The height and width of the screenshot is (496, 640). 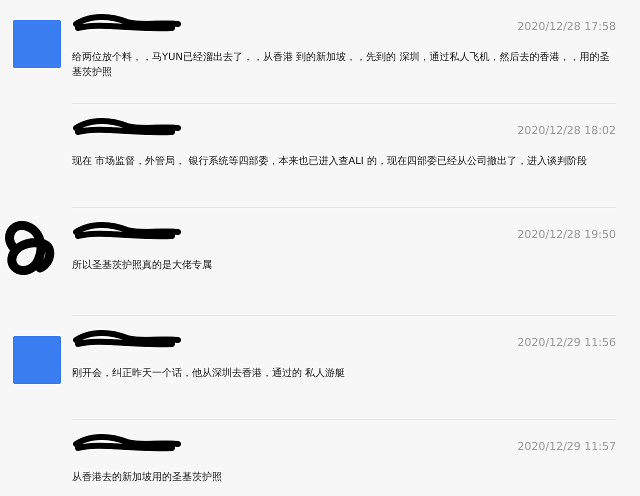 What do you see at coordinates (341, 65) in the screenshot?
I see `message-text: 给两位放个料，，马YUN已经溜出去了，，从香港 到的新加坡，，先到的 深圳，通过私人飞机，然后去的香港，，用的圣基茨护照` at bounding box center [341, 65].